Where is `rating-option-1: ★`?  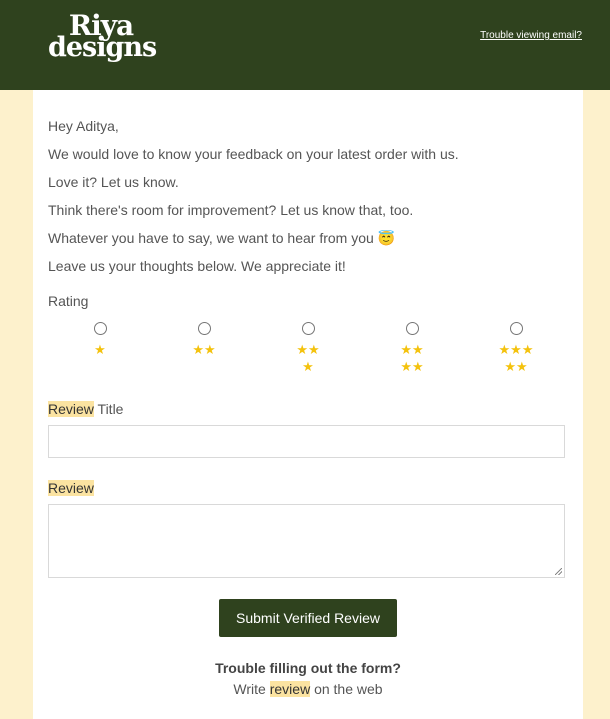
rating-option-1: ★ is located at coordinates (100, 350).